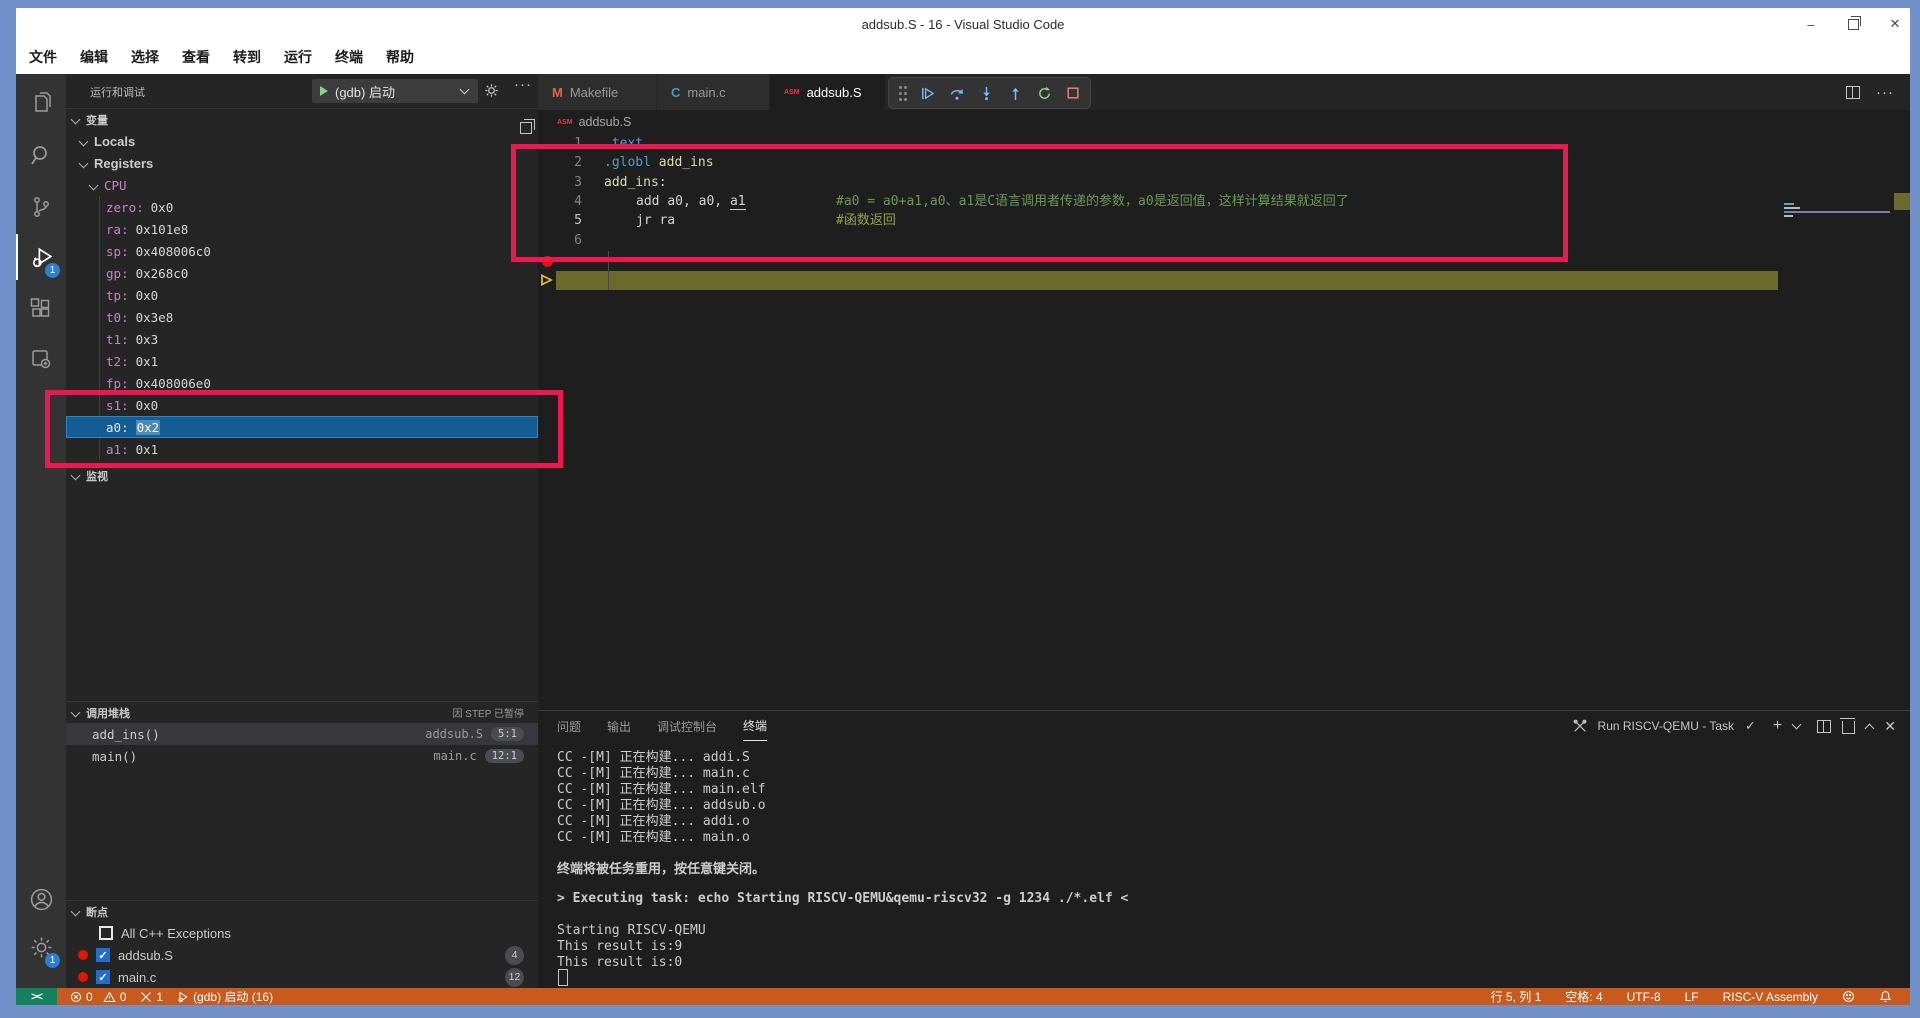 Image resolution: width=1920 pixels, height=1018 pixels. Describe the element at coordinates (52, 270) in the screenshot. I see `debug-badge: 1` at that location.